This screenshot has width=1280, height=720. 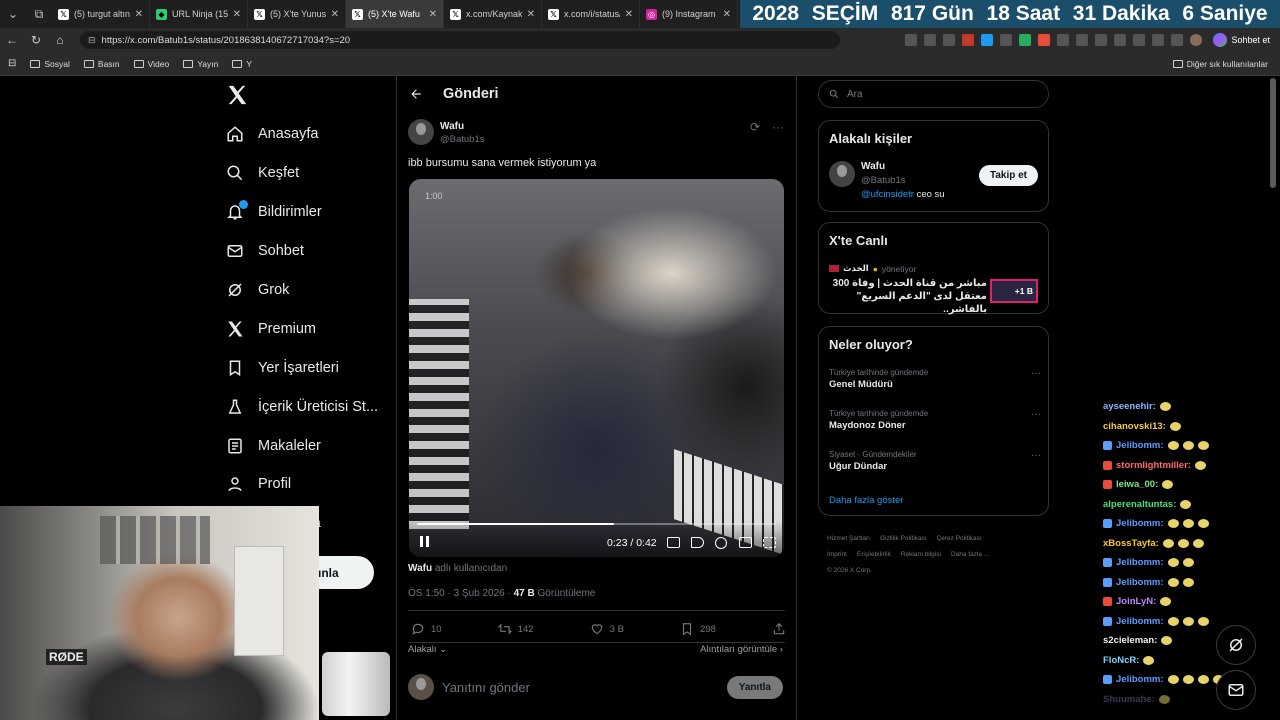 I want to click on footer-link: Erişilebilirlik, so click(x=874, y=554).